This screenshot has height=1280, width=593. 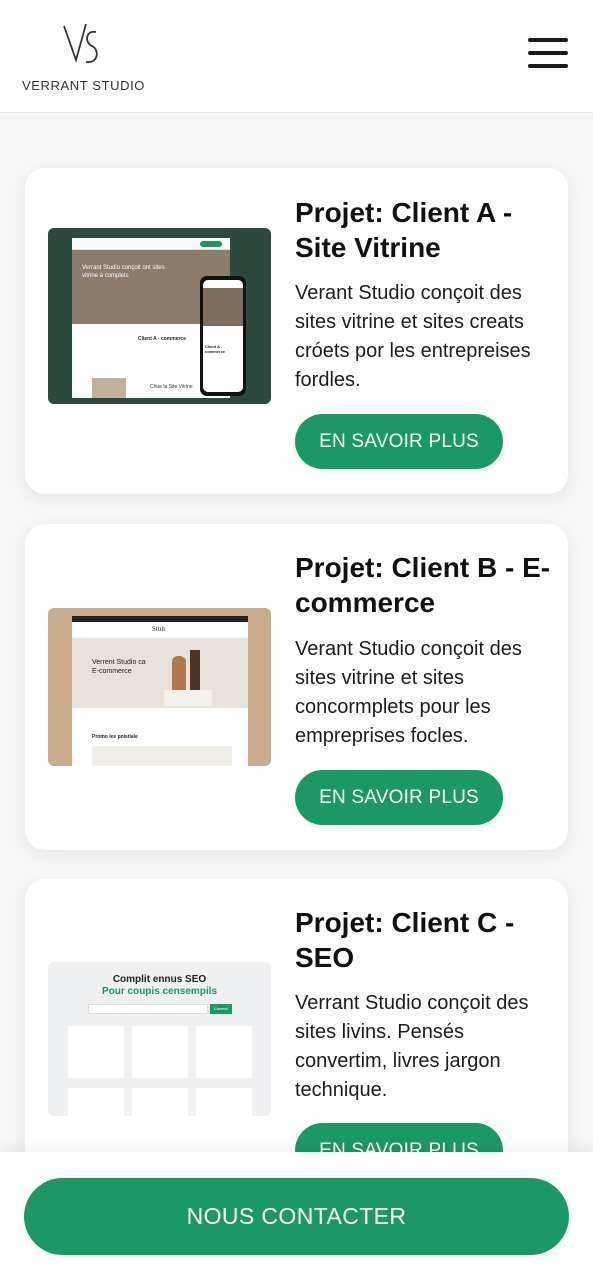 I want to click on top-header: VERRANT STUDIO, so click(x=296, y=56).